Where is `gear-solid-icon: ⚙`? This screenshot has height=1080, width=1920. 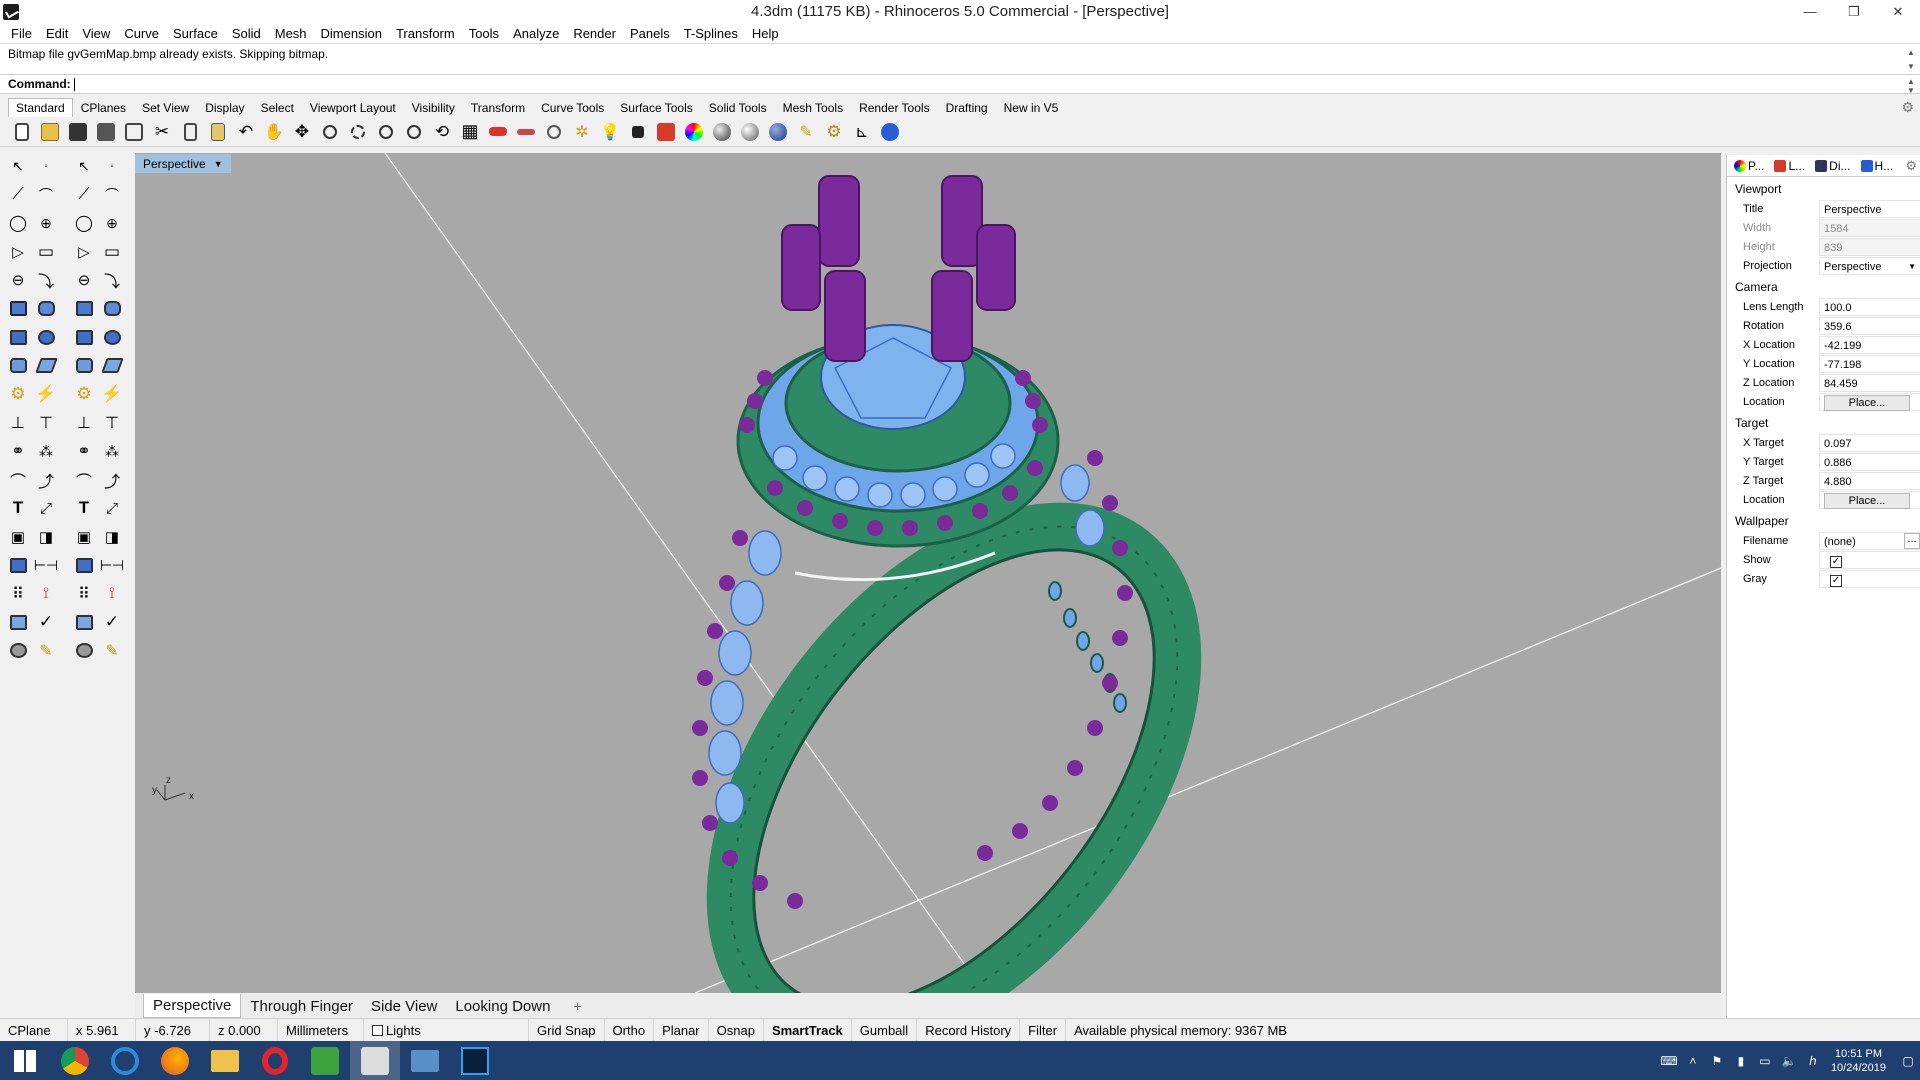
gear-solid-icon: ⚙ is located at coordinates (18, 394).